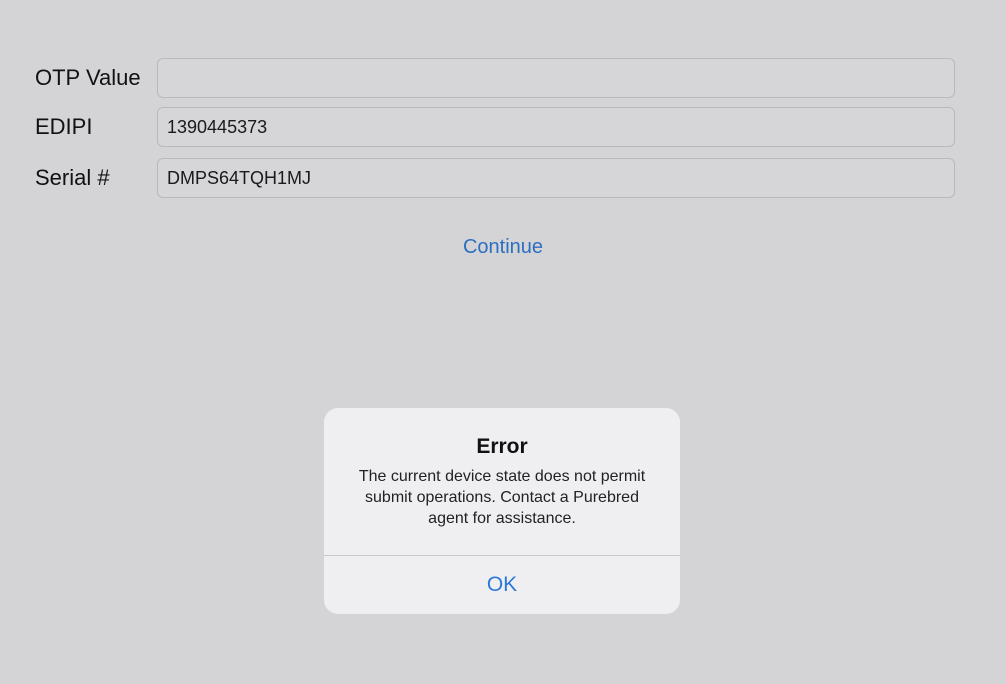  I want to click on otp-input, so click(556, 78).